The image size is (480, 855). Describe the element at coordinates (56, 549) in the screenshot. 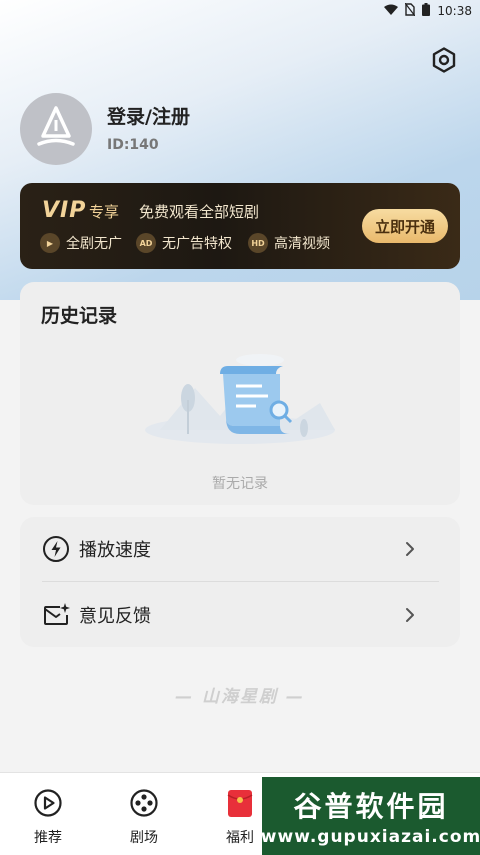

I see `lightning-icon` at that location.